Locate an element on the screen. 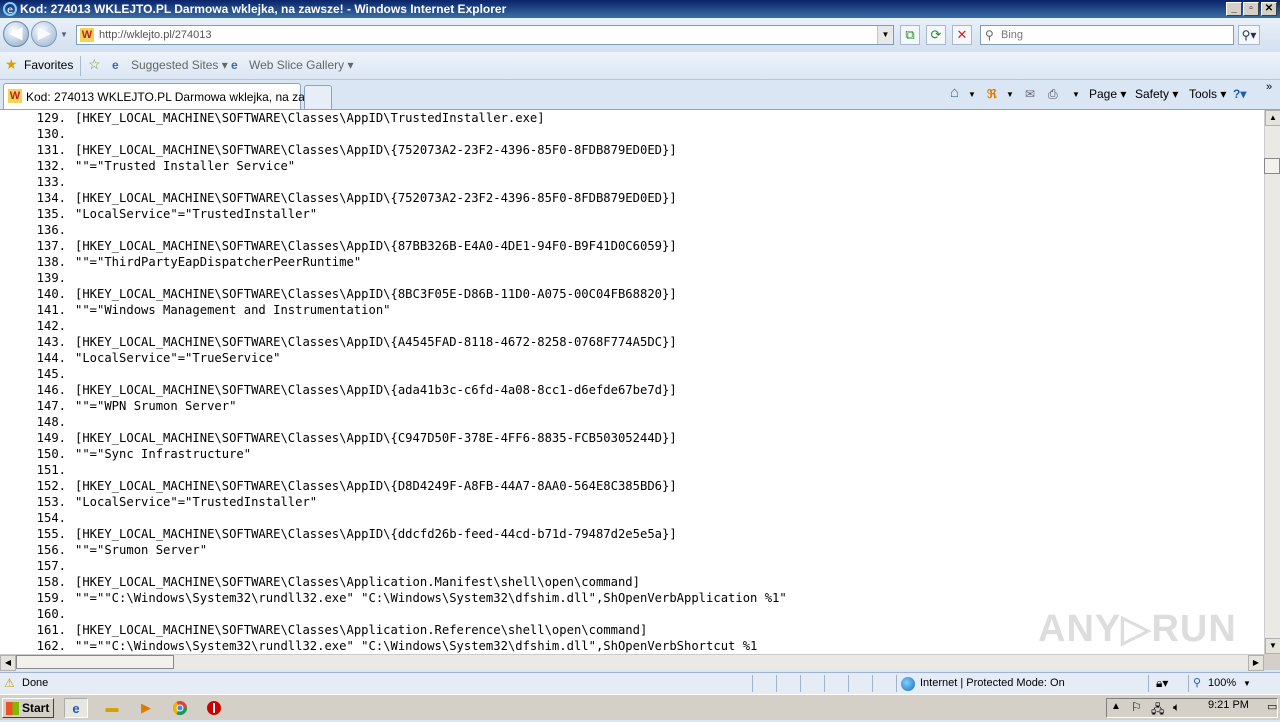 This screenshot has width=1280, height=722. start-button: Start is located at coordinates (28, 708).